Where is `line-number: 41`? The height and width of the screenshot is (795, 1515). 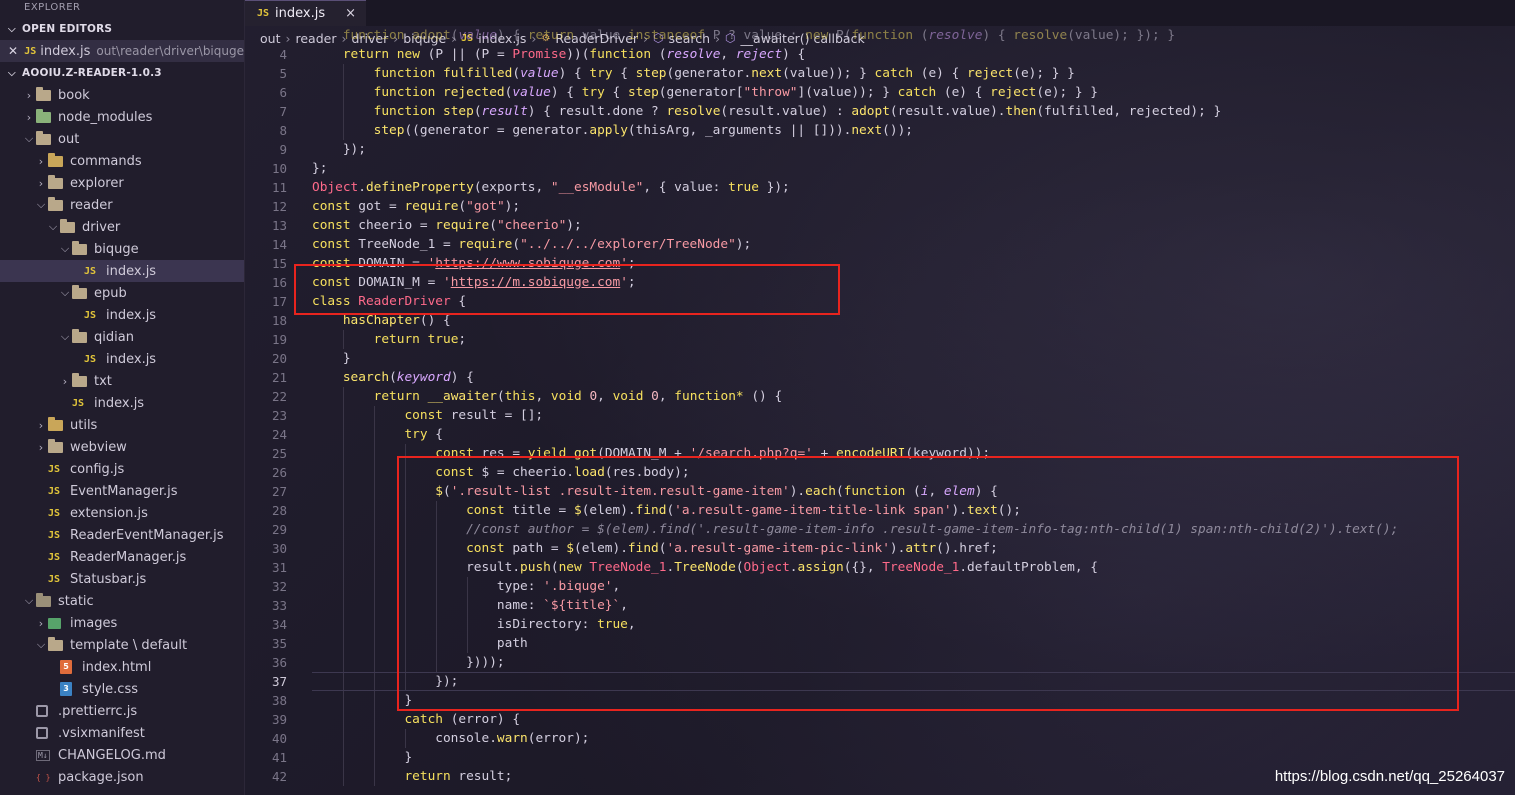
line-number: 41 is located at coordinates (279, 757).